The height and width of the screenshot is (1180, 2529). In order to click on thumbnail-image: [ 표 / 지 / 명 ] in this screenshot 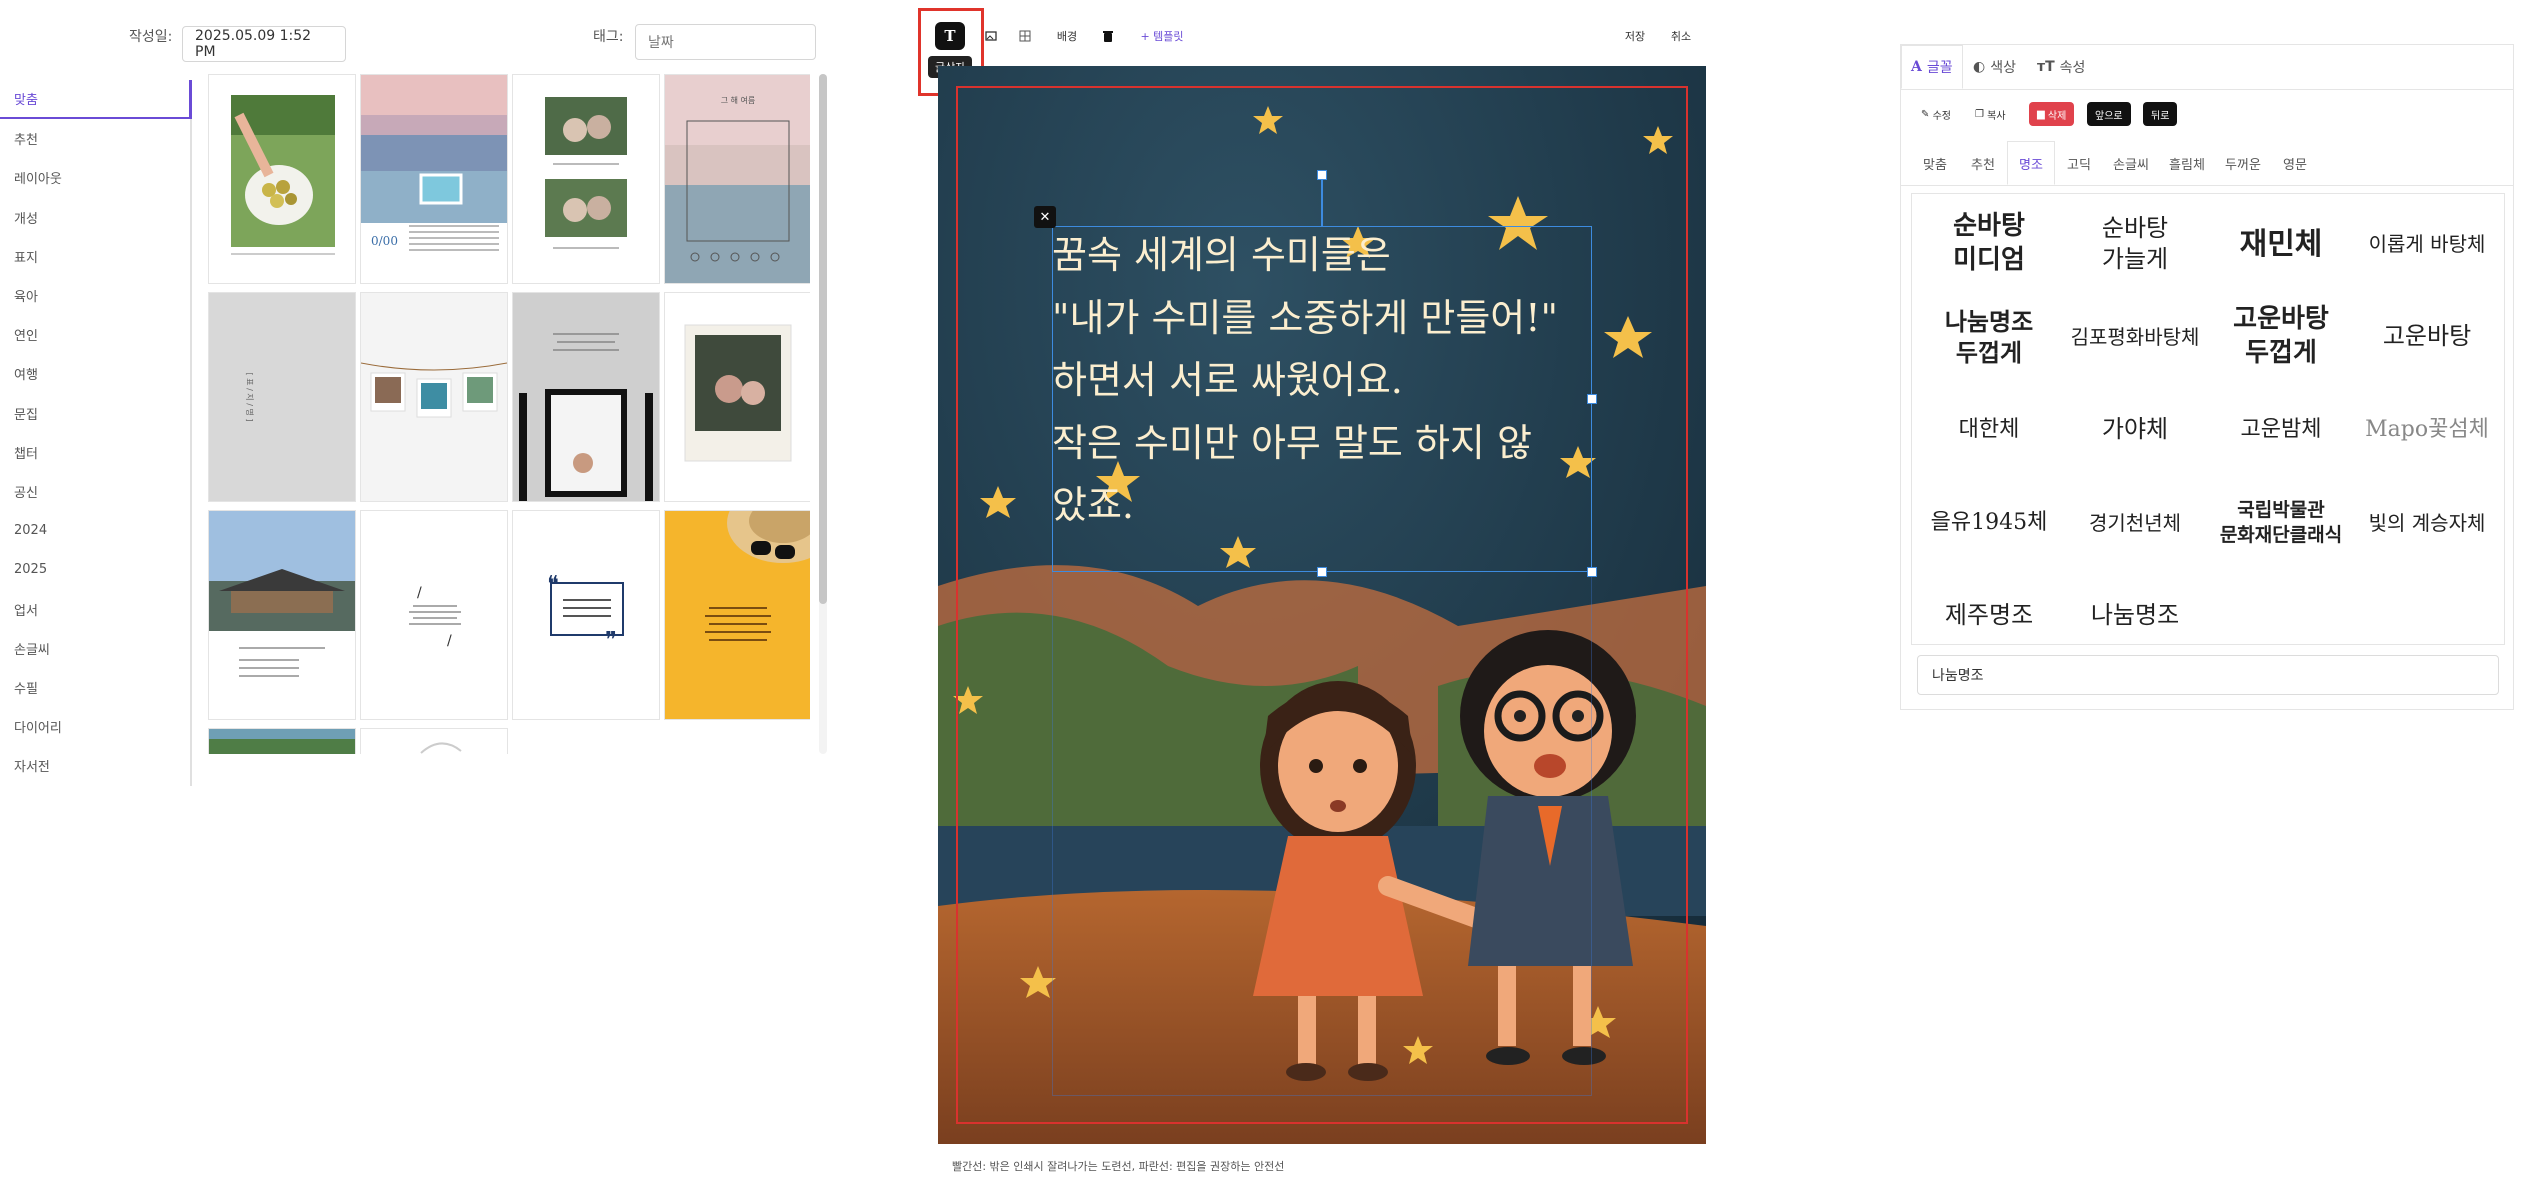, I will do `click(282, 397)`.